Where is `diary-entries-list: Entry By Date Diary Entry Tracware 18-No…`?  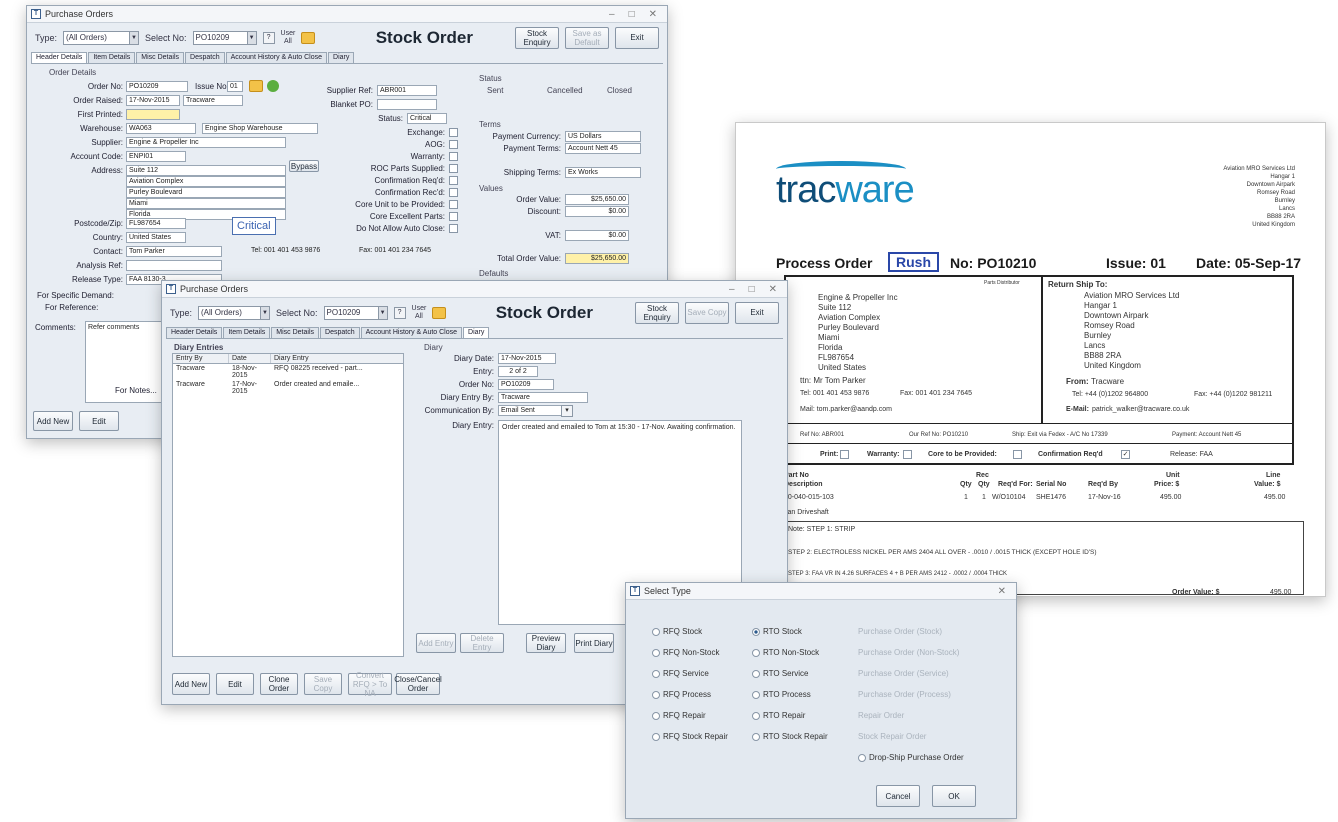 diary-entries-list: Entry By Date Diary Entry Tracware 18-No… is located at coordinates (288, 505).